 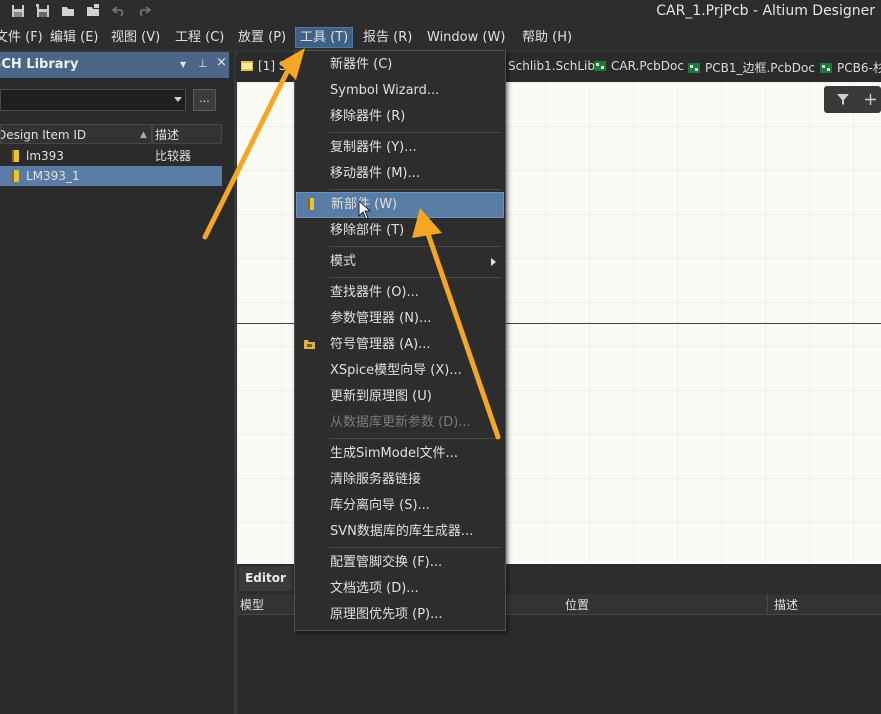 What do you see at coordinates (178, 99) in the screenshot?
I see `chevron-down-icon` at bounding box center [178, 99].